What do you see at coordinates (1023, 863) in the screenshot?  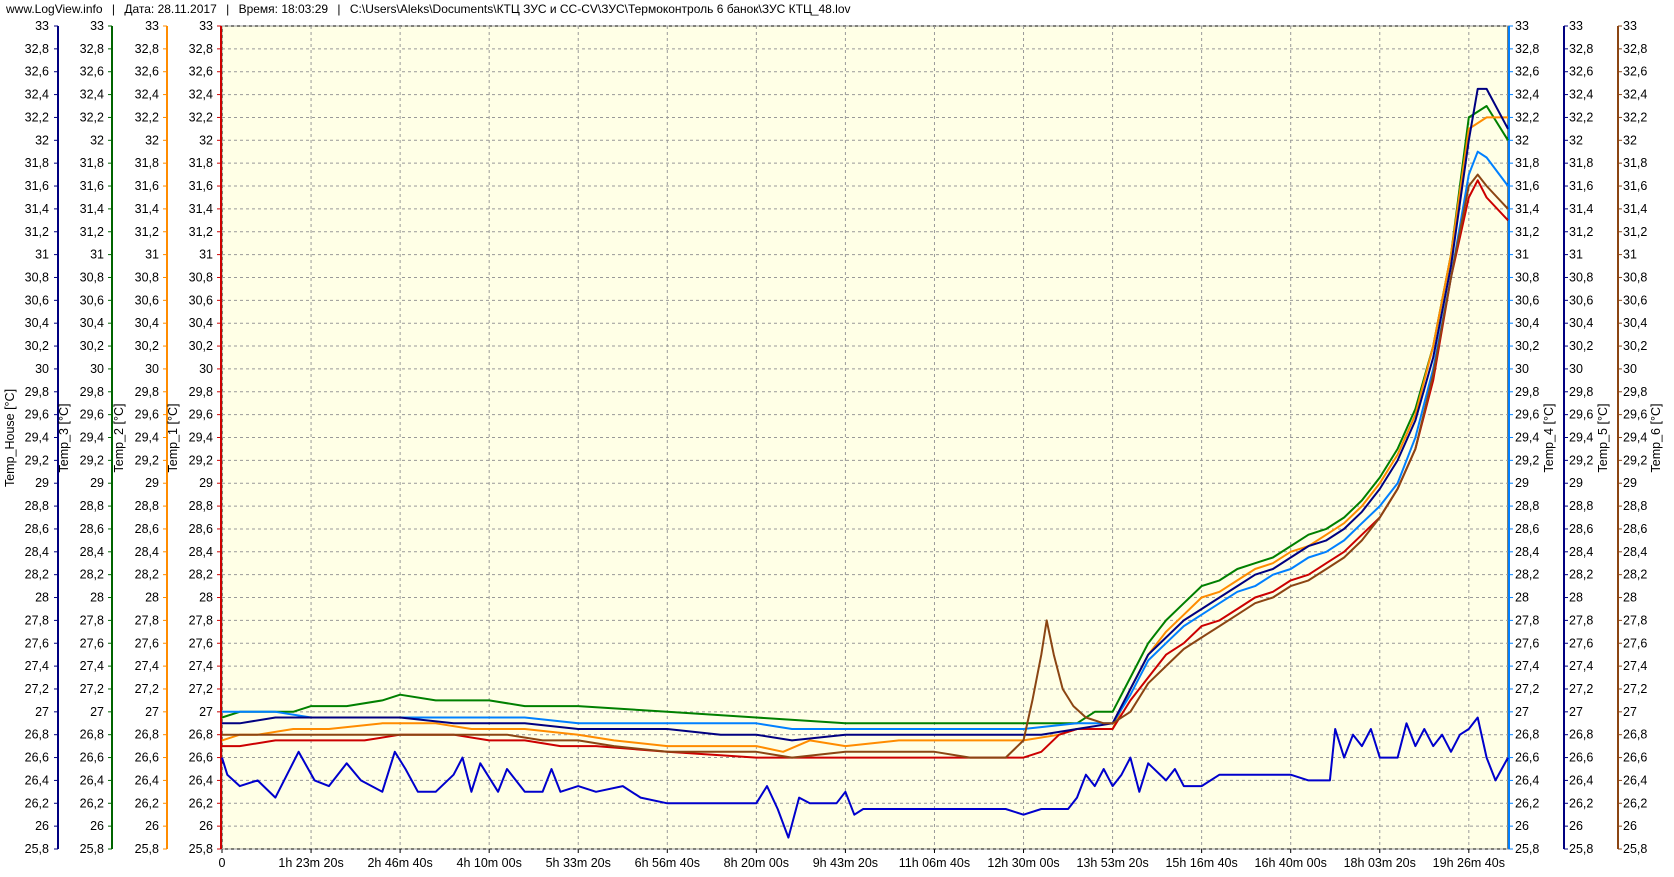 I see `x-tick-label: 12h 30m 00s` at bounding box center [1023, 863].